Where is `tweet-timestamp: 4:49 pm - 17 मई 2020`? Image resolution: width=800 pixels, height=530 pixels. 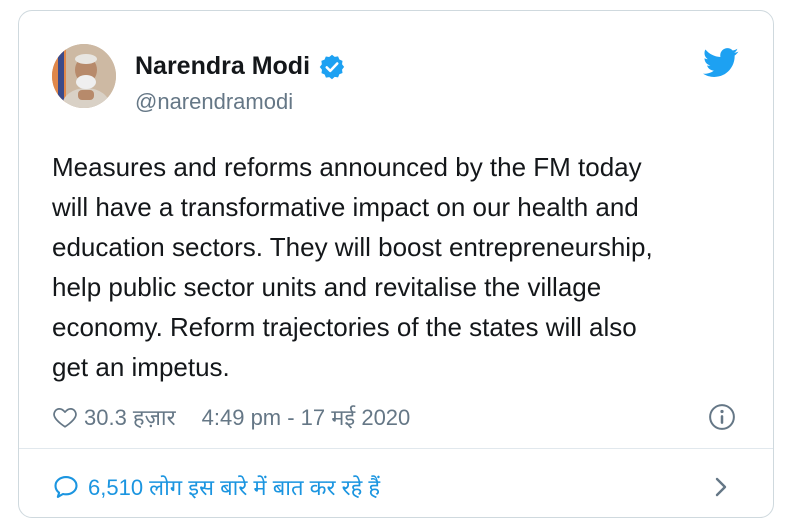 tweet-timestamp: 4:49 pm - 17 मई 2020 is located at coordinates (306, 417).